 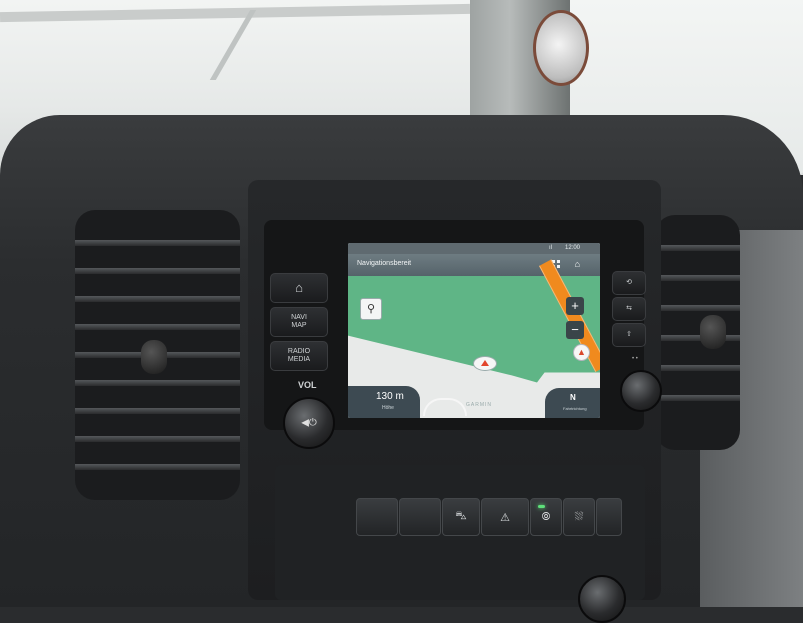 What do you see at coordinates (390, 396) in the screenshot?
I see `distance-value: 130 m` at bounding box center [390, 396].